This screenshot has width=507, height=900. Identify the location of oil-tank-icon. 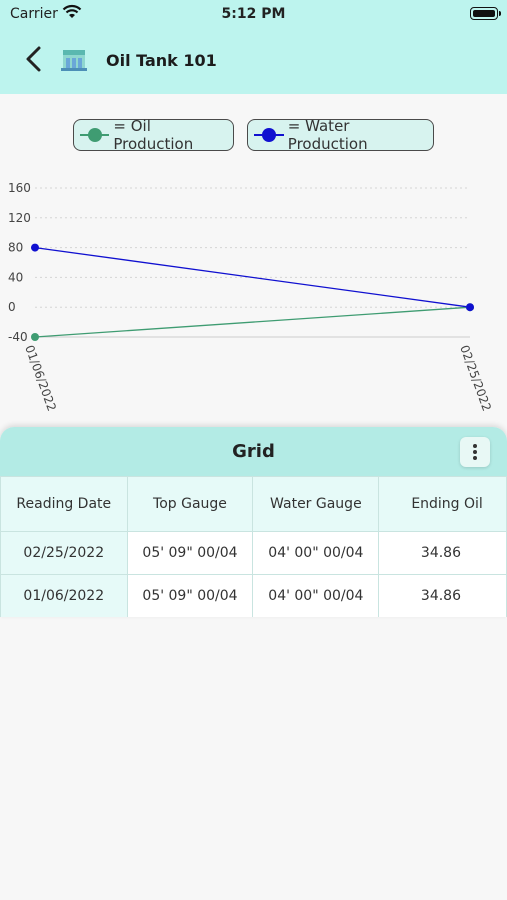
(74, 60).